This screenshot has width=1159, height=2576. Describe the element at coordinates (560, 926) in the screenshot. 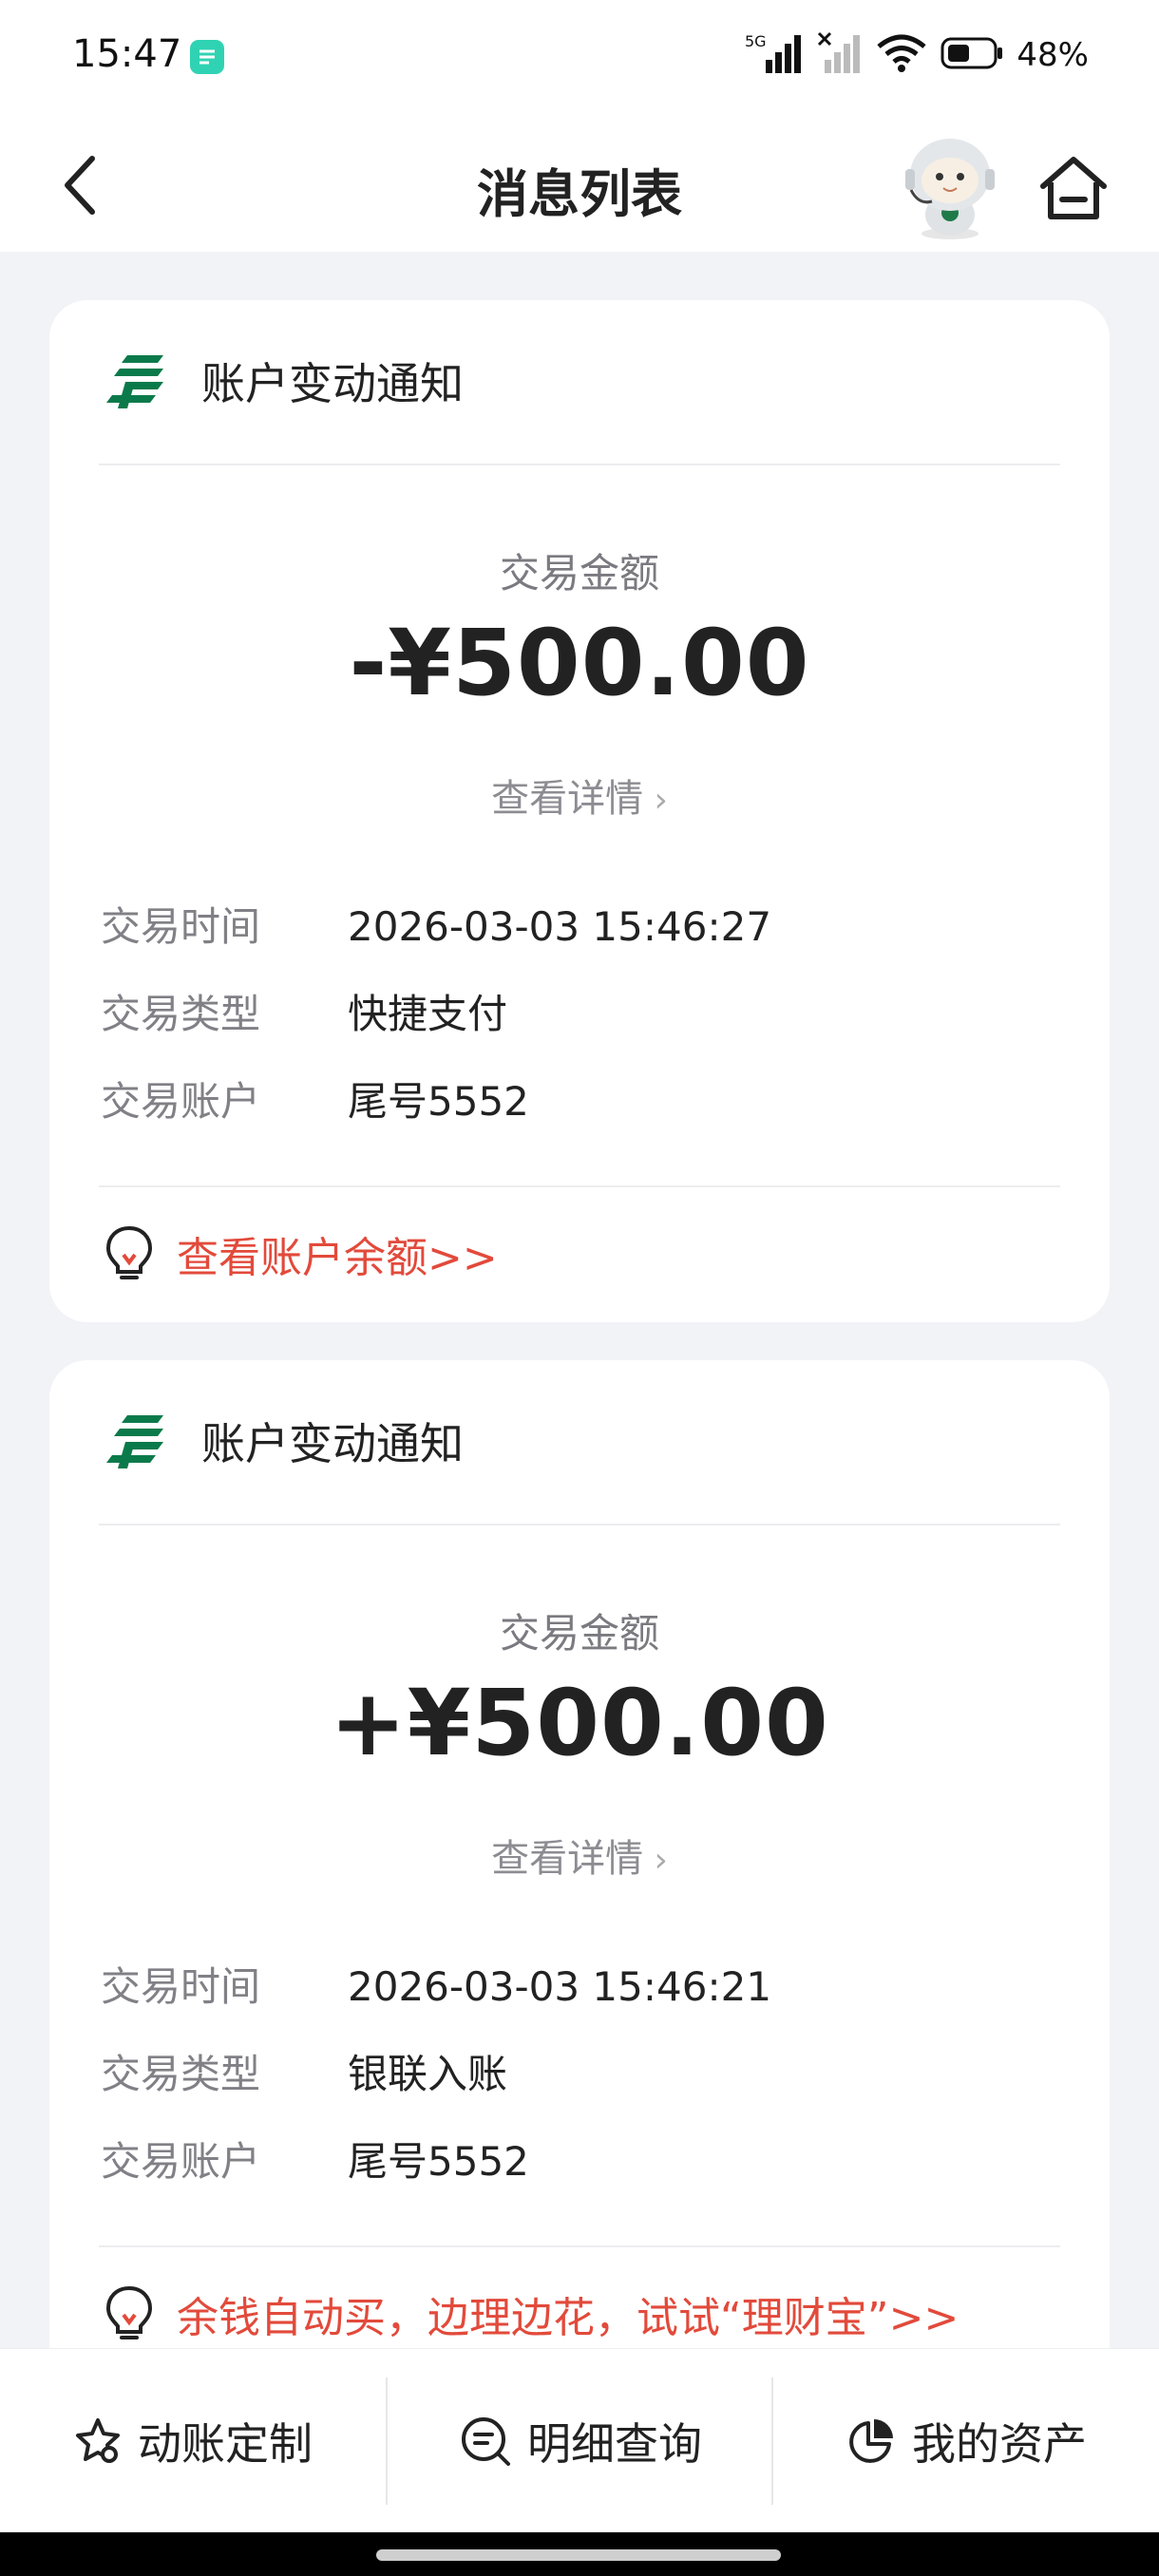

I see `info-value: 2026-03-03 15:46:27` at that location.